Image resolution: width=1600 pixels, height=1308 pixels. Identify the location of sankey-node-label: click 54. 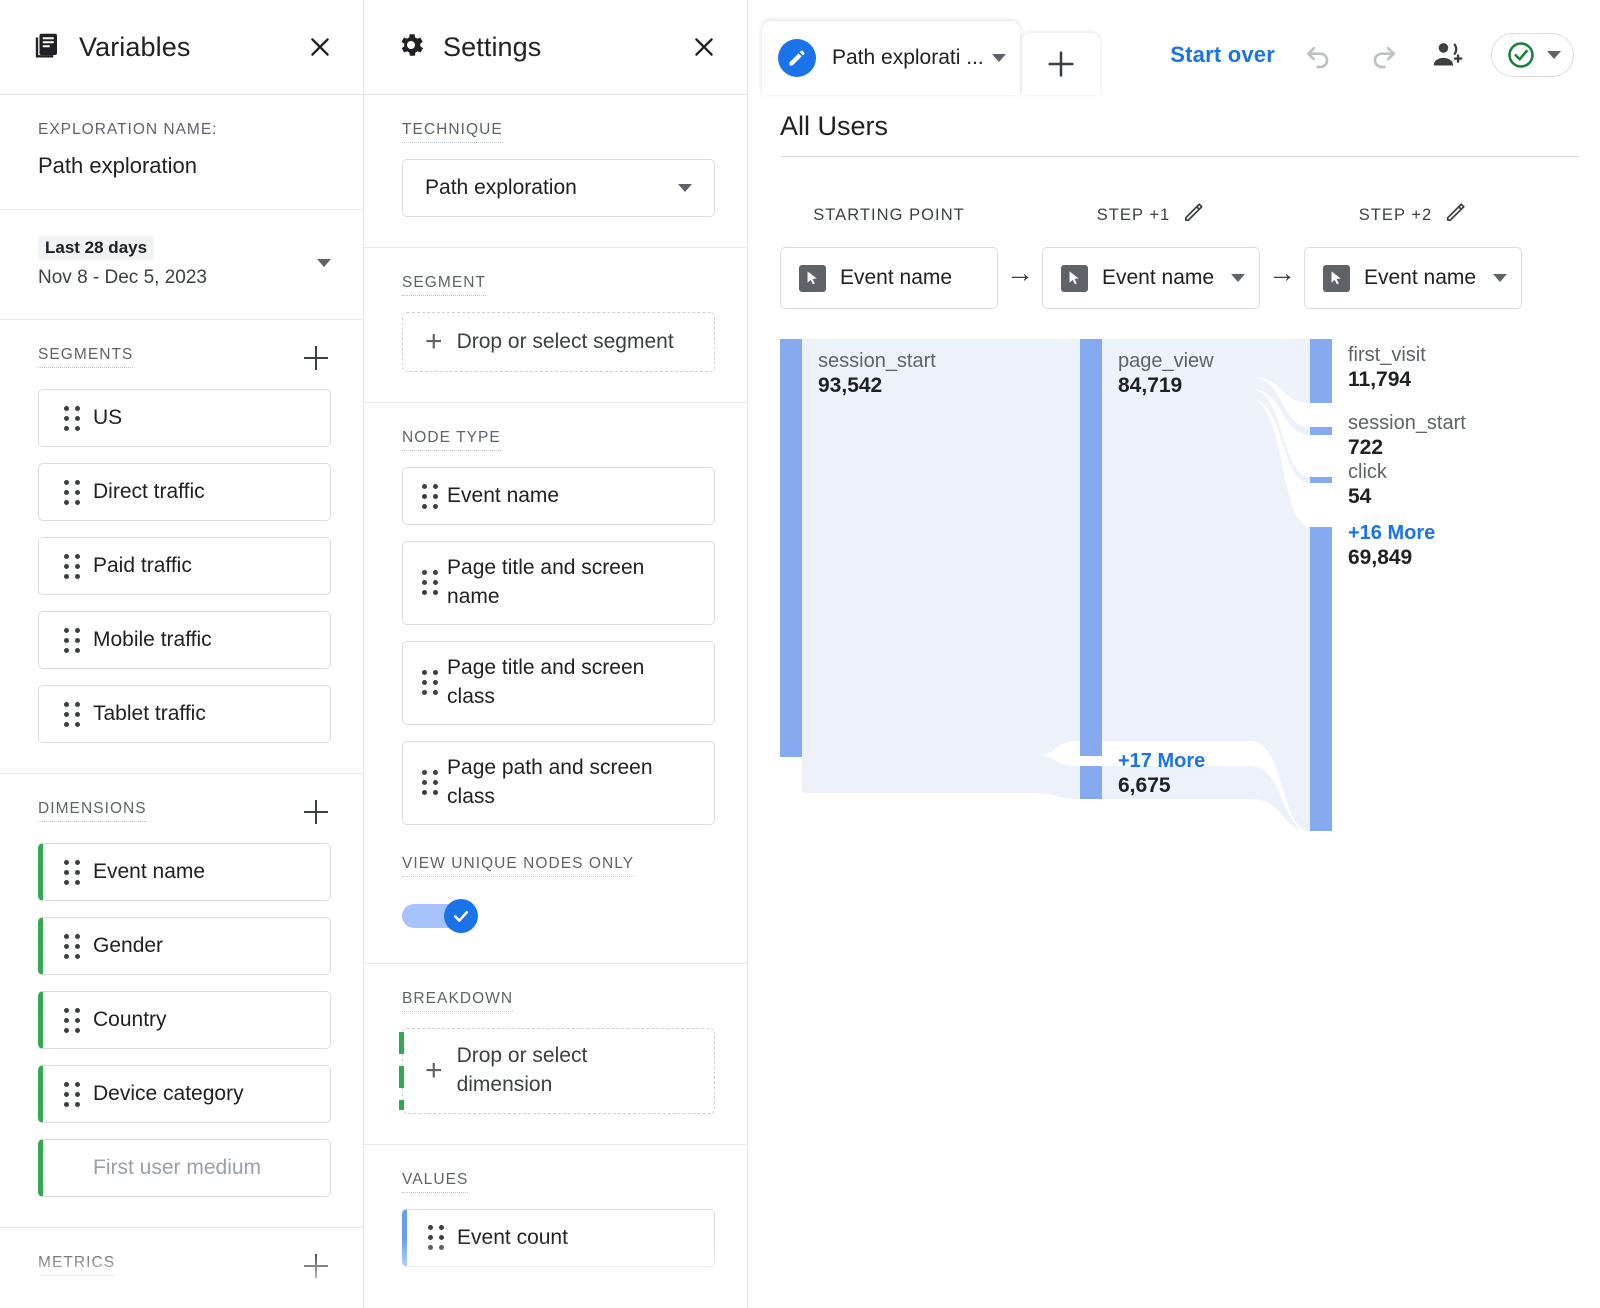
(1367, 485).